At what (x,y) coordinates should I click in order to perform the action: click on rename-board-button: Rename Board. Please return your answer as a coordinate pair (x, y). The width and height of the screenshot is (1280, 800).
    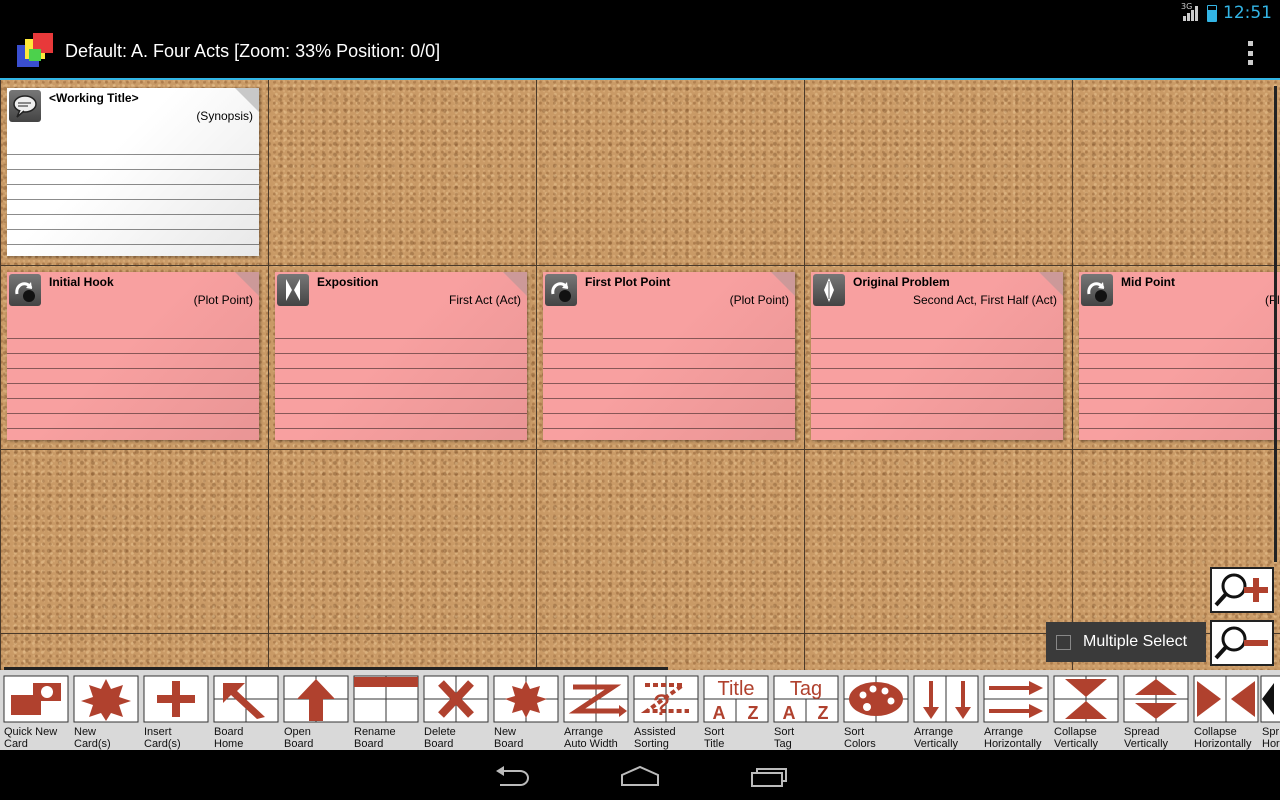
    Looking at the image, I should click on (385, 710).